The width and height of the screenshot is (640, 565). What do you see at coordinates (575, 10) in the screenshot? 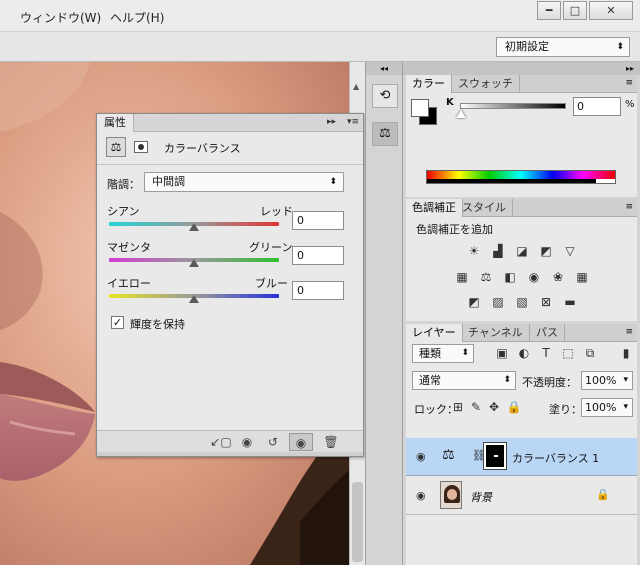
I see `maximize-button: □` at bounding box center [575, 10].